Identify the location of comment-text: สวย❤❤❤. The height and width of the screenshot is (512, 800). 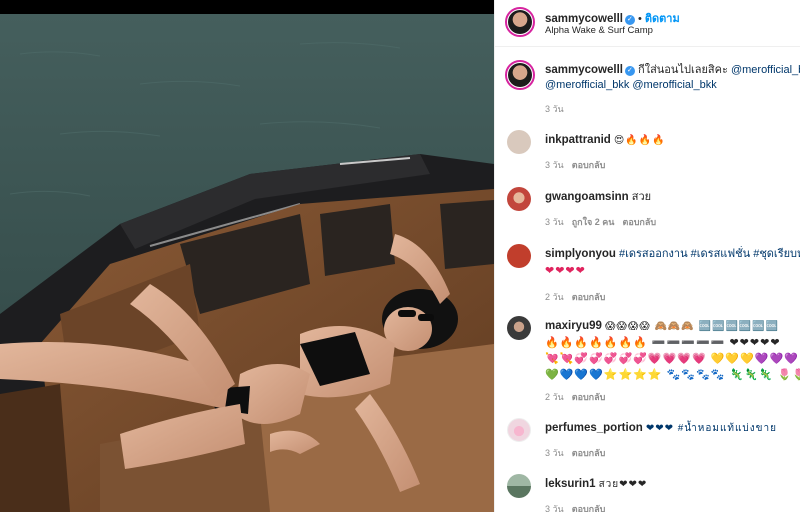
(623, 484).